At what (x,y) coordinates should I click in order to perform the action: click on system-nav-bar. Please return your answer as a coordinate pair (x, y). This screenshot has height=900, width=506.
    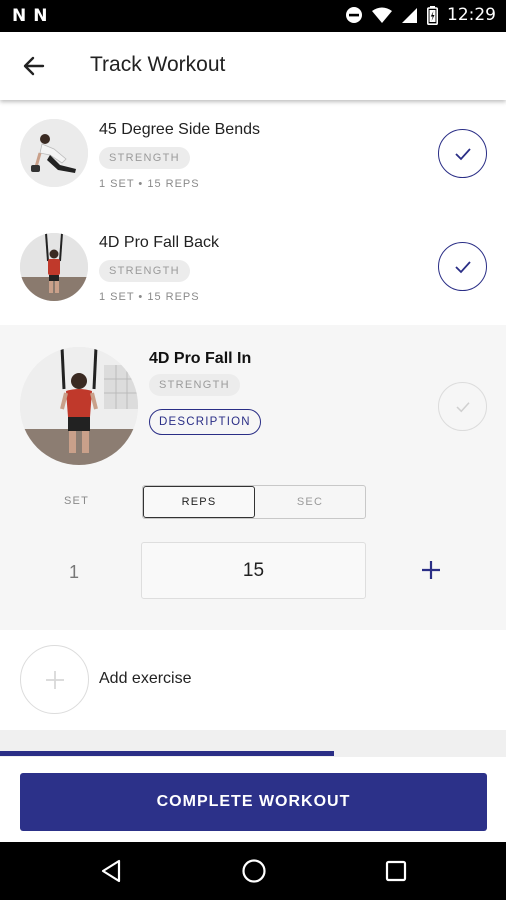
    Looking at the image, I should click on (253, 871).